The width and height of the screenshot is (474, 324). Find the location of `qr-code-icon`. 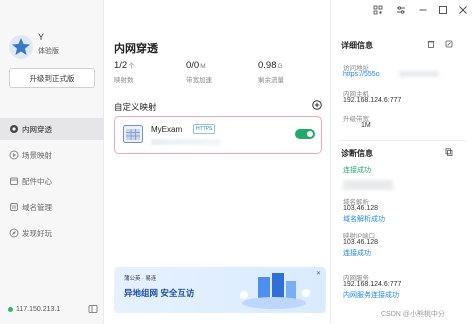

qr-code-icon is located at coordinates (378, 10).